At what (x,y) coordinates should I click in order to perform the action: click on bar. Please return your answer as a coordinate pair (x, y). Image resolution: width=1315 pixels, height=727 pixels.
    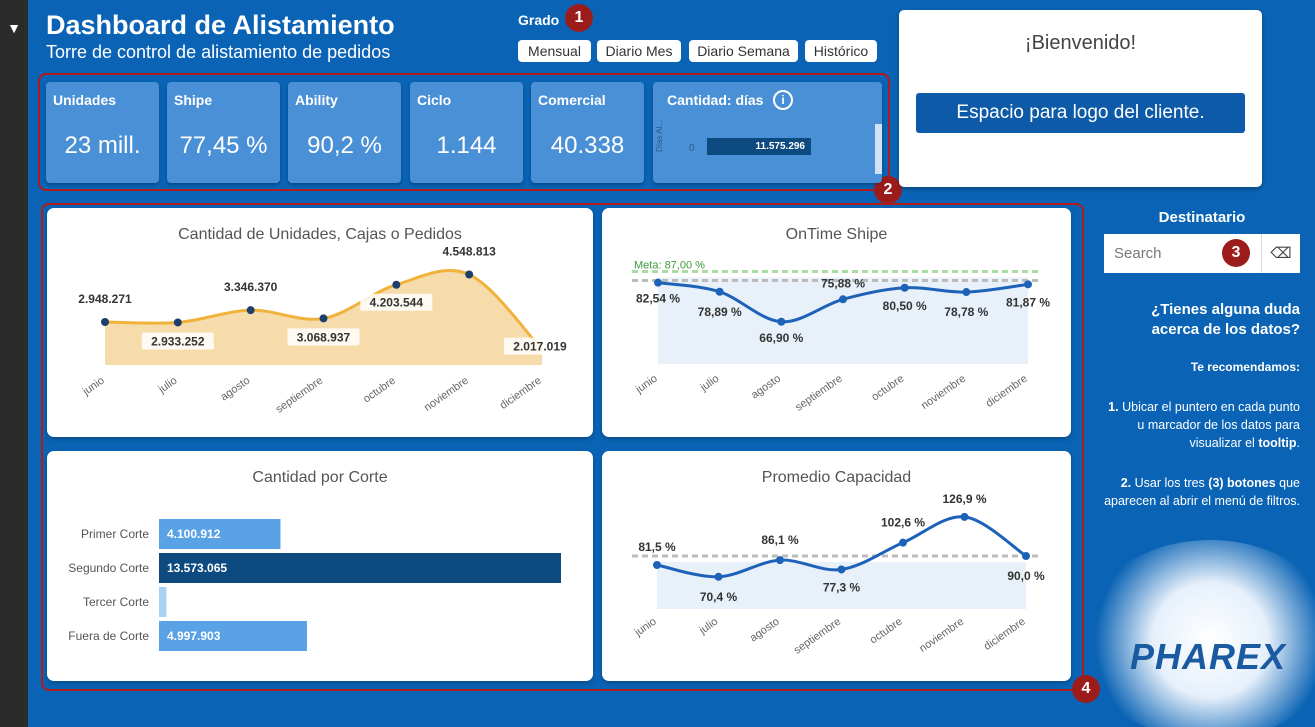
    Looking at the image, I should click on (163, 602).